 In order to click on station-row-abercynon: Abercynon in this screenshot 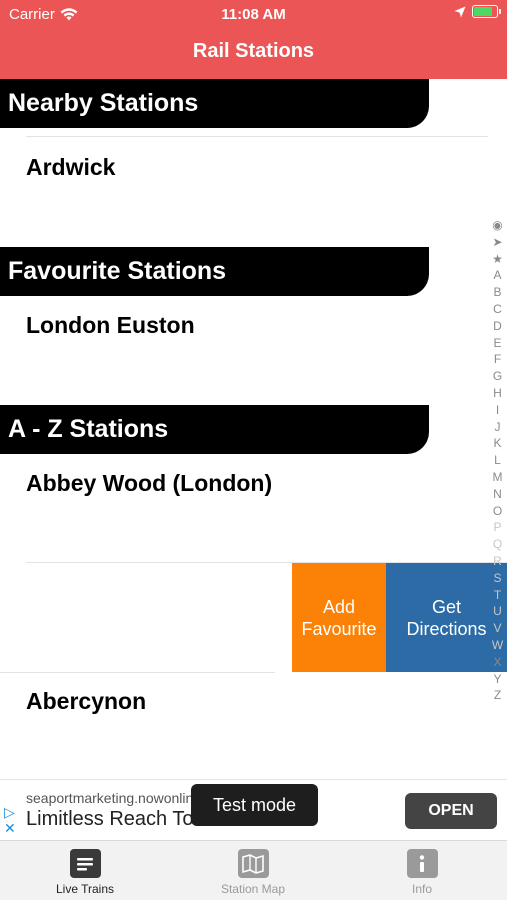, I will do `click(86, 701)`.